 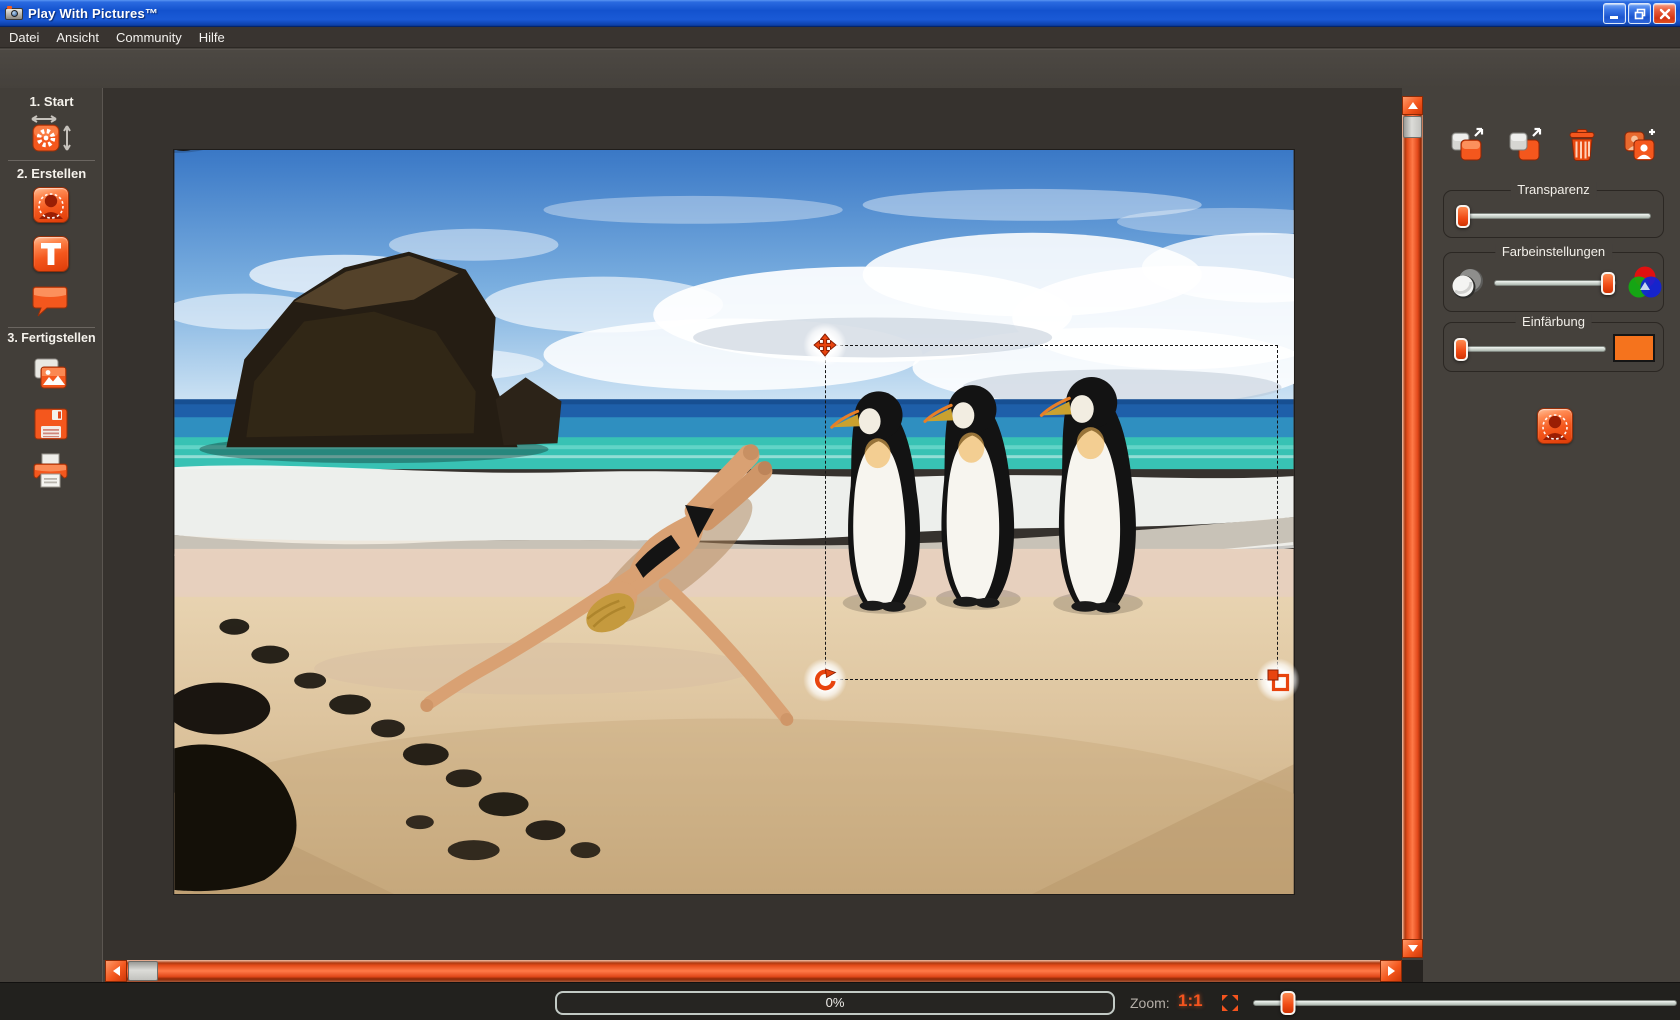 I want to click on scroll-up-button, so click(x=1412, y=105).